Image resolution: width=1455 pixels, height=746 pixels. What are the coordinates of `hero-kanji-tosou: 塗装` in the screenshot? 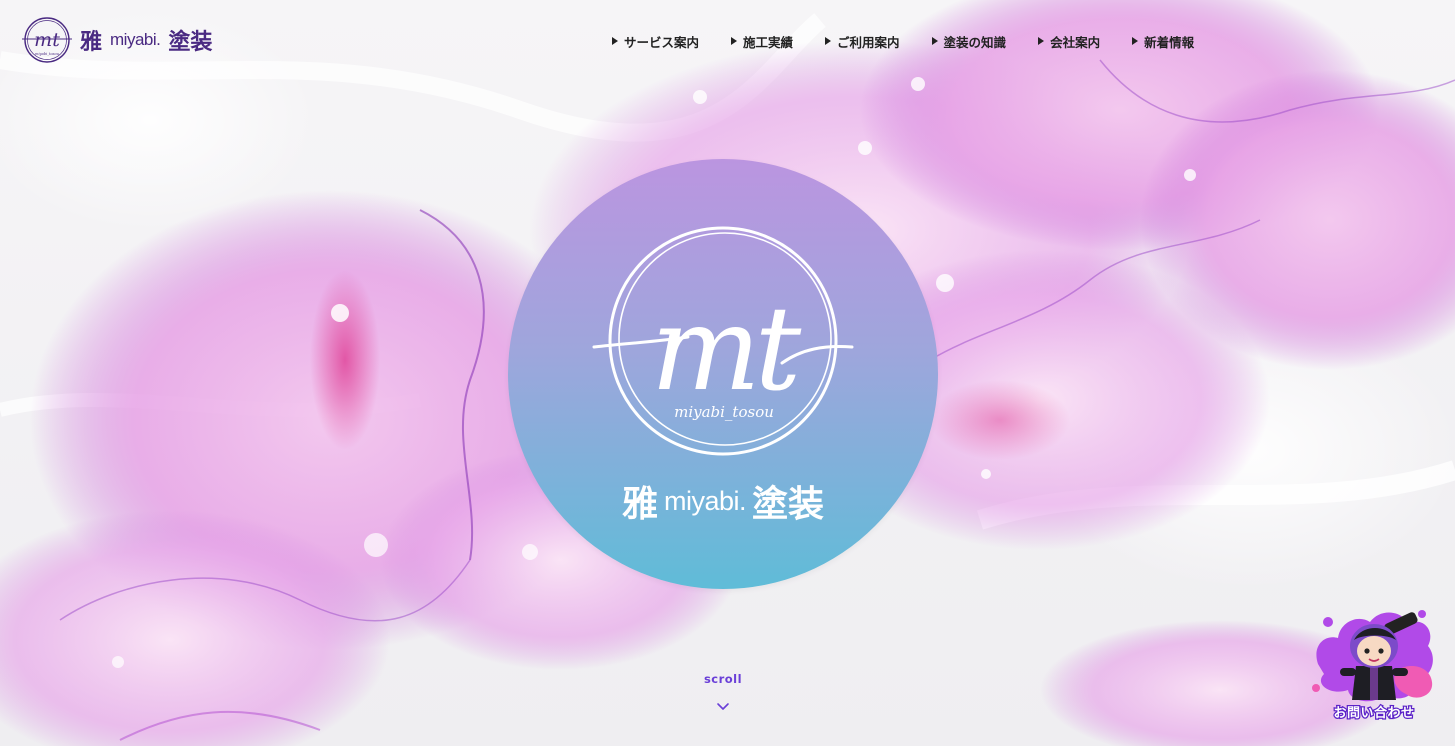 It's located at (788, 504).